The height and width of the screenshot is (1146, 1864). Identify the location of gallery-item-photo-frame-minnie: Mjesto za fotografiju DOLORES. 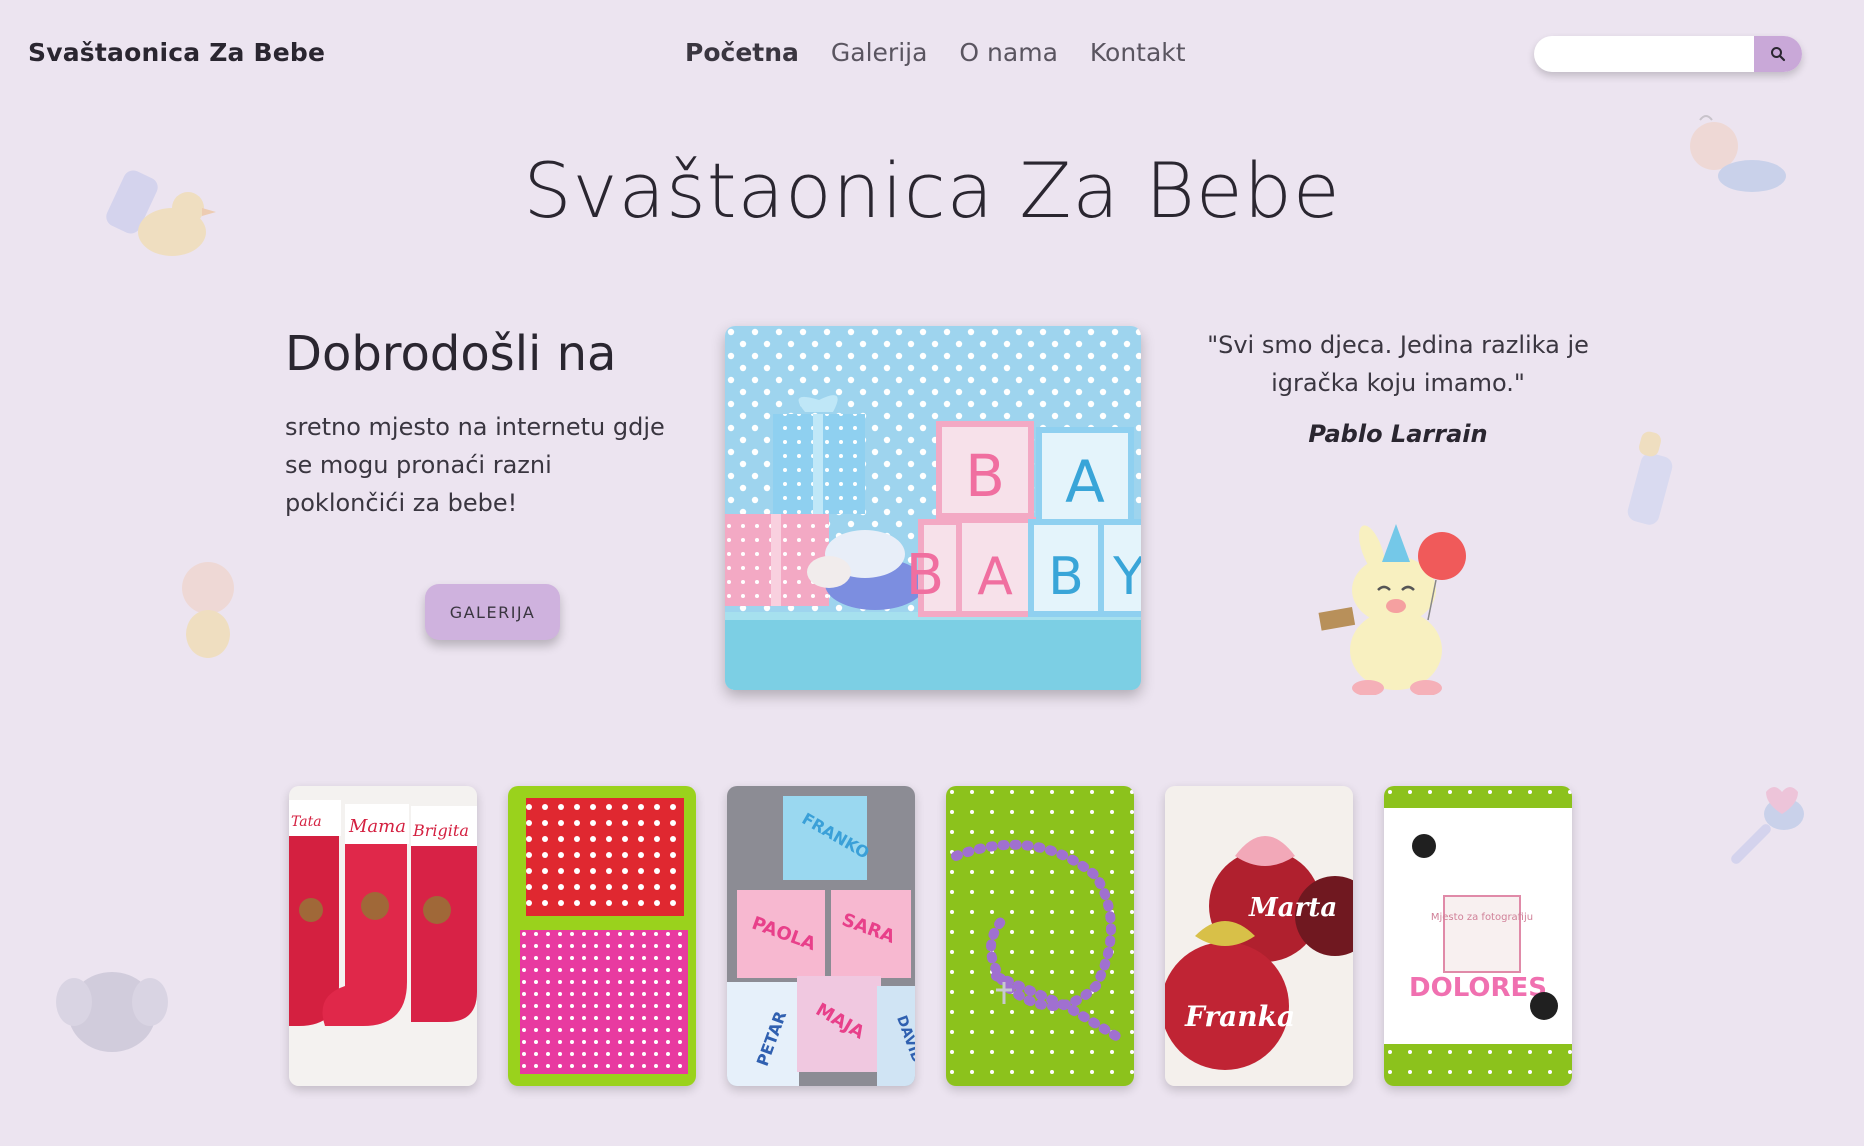
(1478, 936).